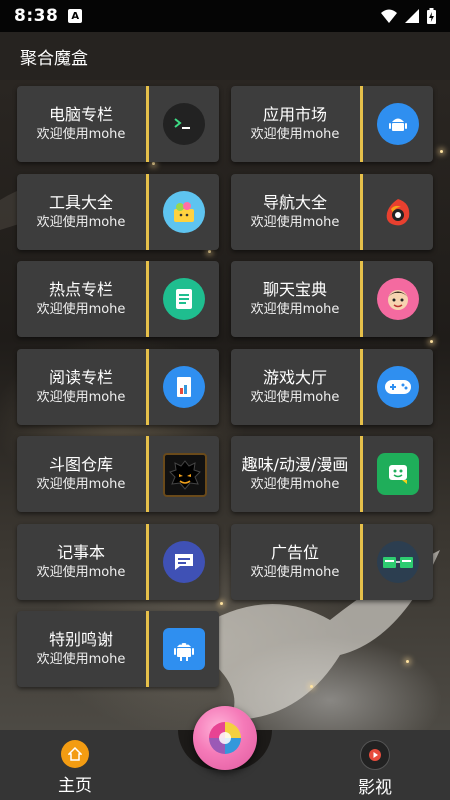 This screenshot has height=800, width=450. I want to click on card-title: 特别鸣谢, so click(80, 639).